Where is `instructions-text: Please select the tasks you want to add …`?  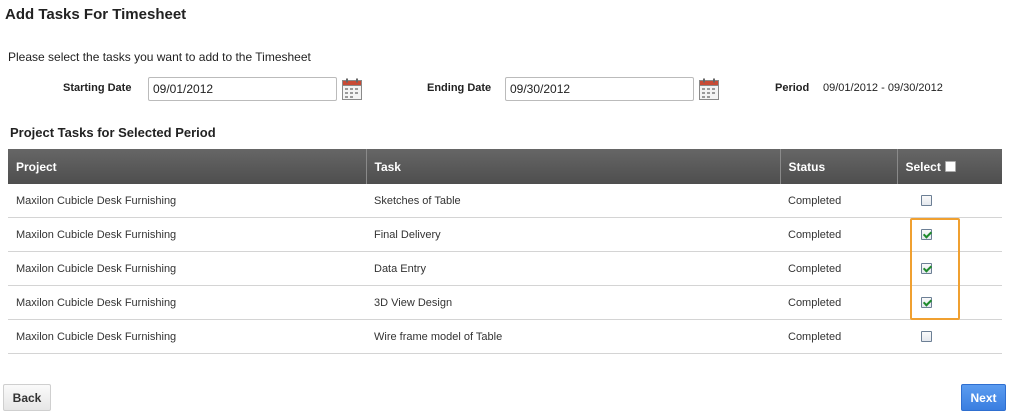 instructions-text: Please select the tasks you want to add … is located at coordinates (159, 57).